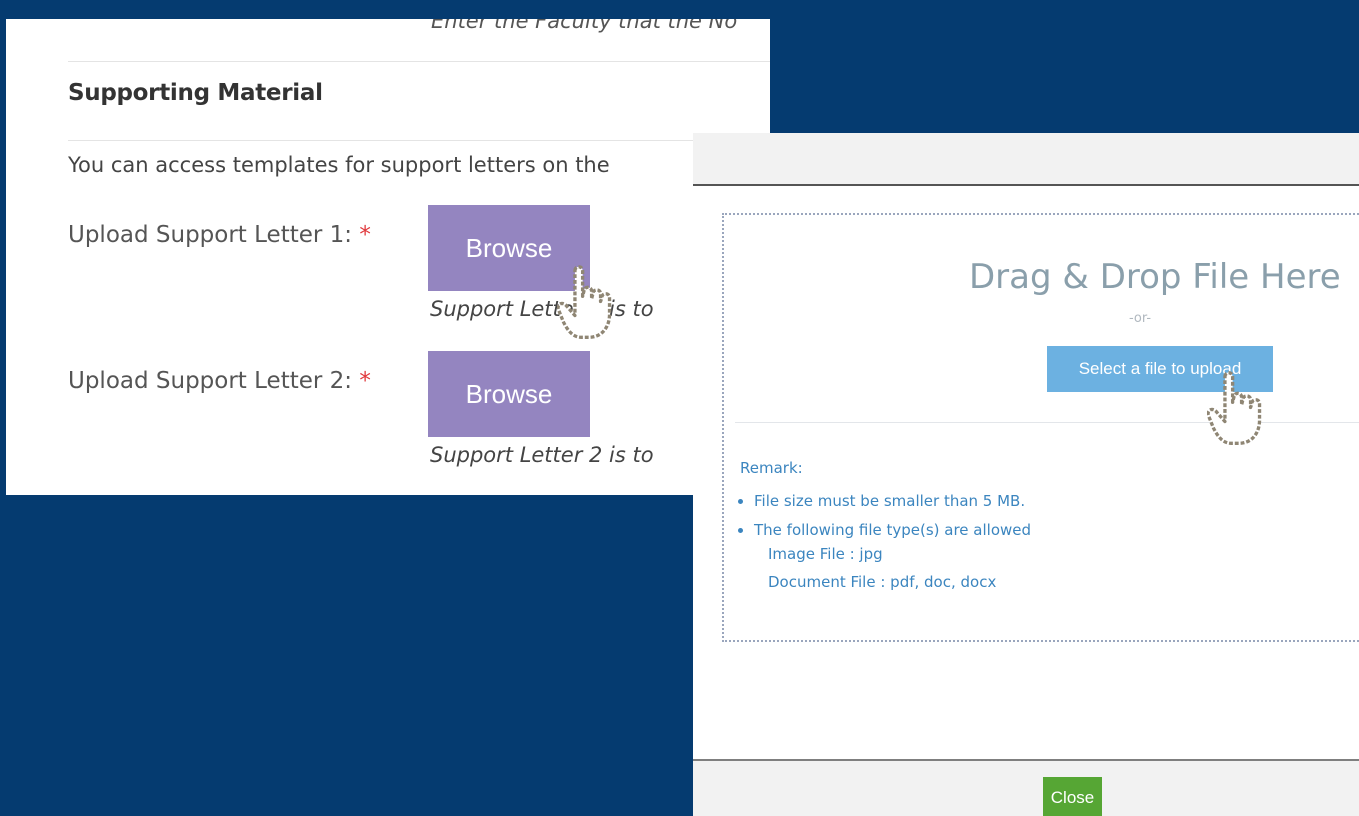 The image size is (1359, 816). What do you see at coordinates (771, 468) in the screenshot?
I see `remark-label: Remark:` at bounding box center [771, 468].